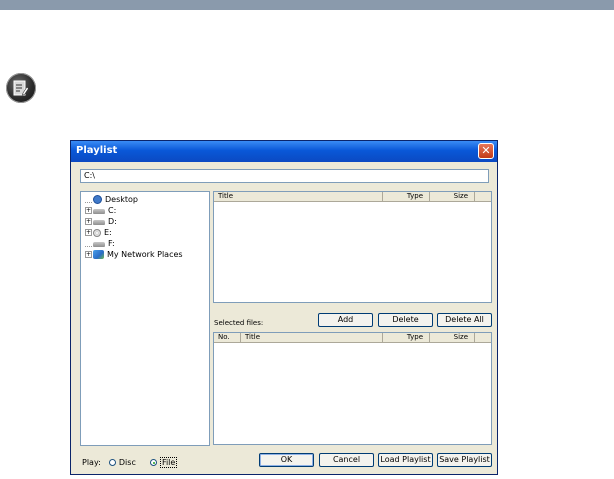 This screenshot has height=479, width=614. I want to click on disc-radio-label: Disc, so click(127, 462).